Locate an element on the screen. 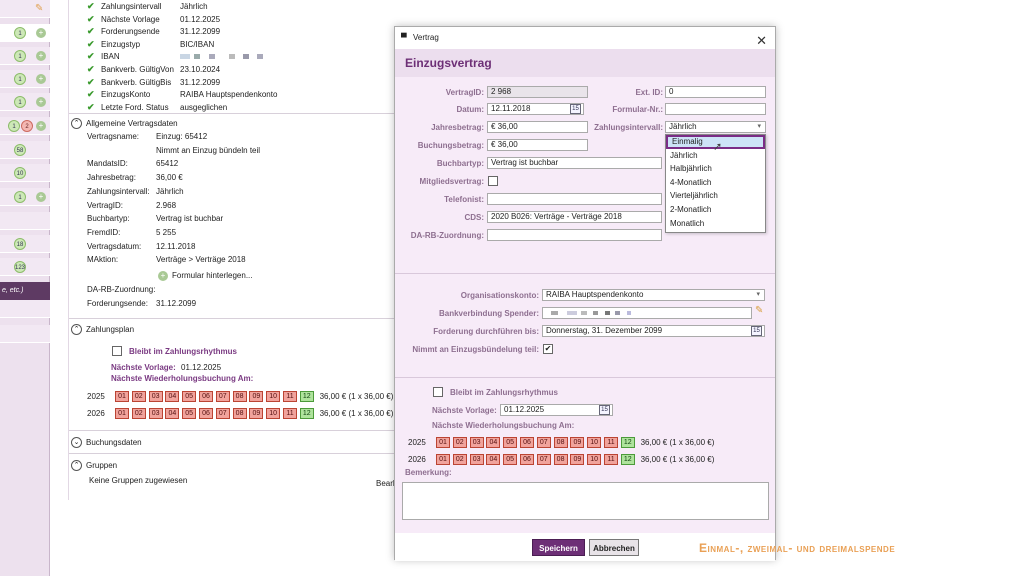 This screenshot has height=576, width=1024. bundle-checkbox: ✔ is located at coordinates (548, 349).